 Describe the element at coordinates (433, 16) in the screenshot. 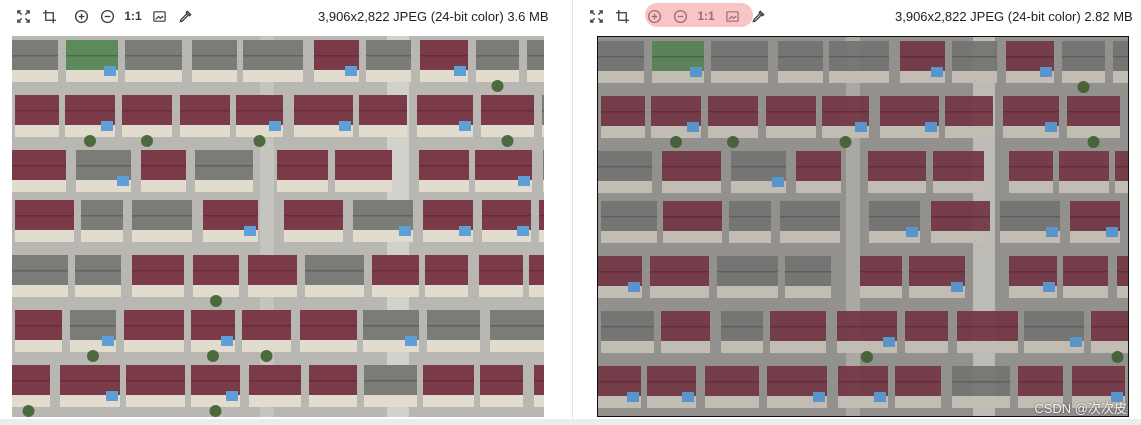

I see `left-image-info: 3,906x2,822 JPEG (24-bit color) 3.6 MB` at that location.